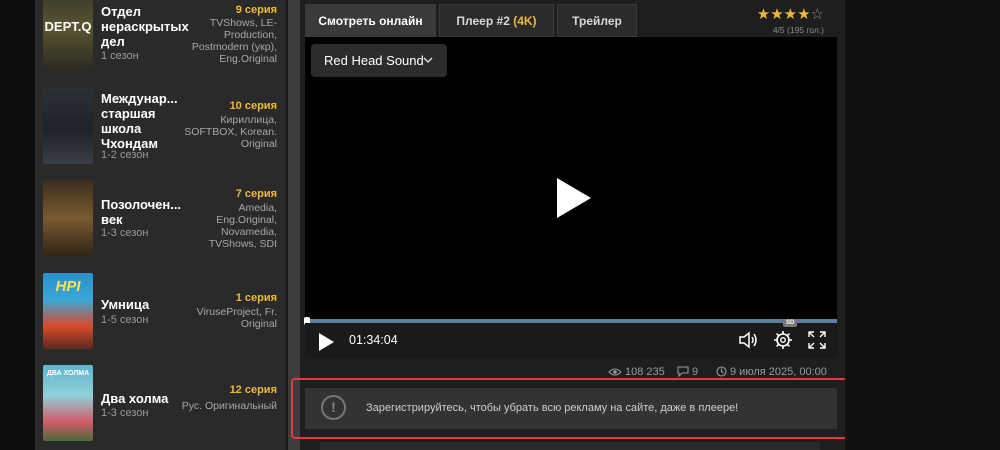  Describe the element at coordinates (145, 26) in the screenshot. I see `show-title: Отдел нераскрытых дел` at that location.